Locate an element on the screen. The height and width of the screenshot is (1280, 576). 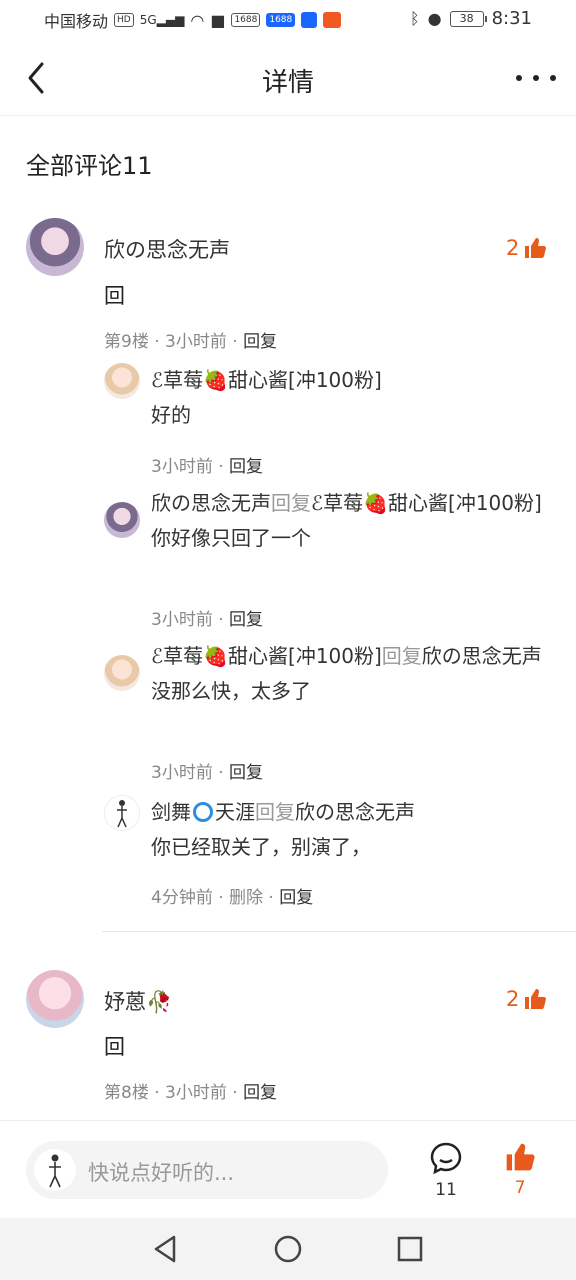
reply-text: 没那么快，太多了 is located at coordinates (231, 691).